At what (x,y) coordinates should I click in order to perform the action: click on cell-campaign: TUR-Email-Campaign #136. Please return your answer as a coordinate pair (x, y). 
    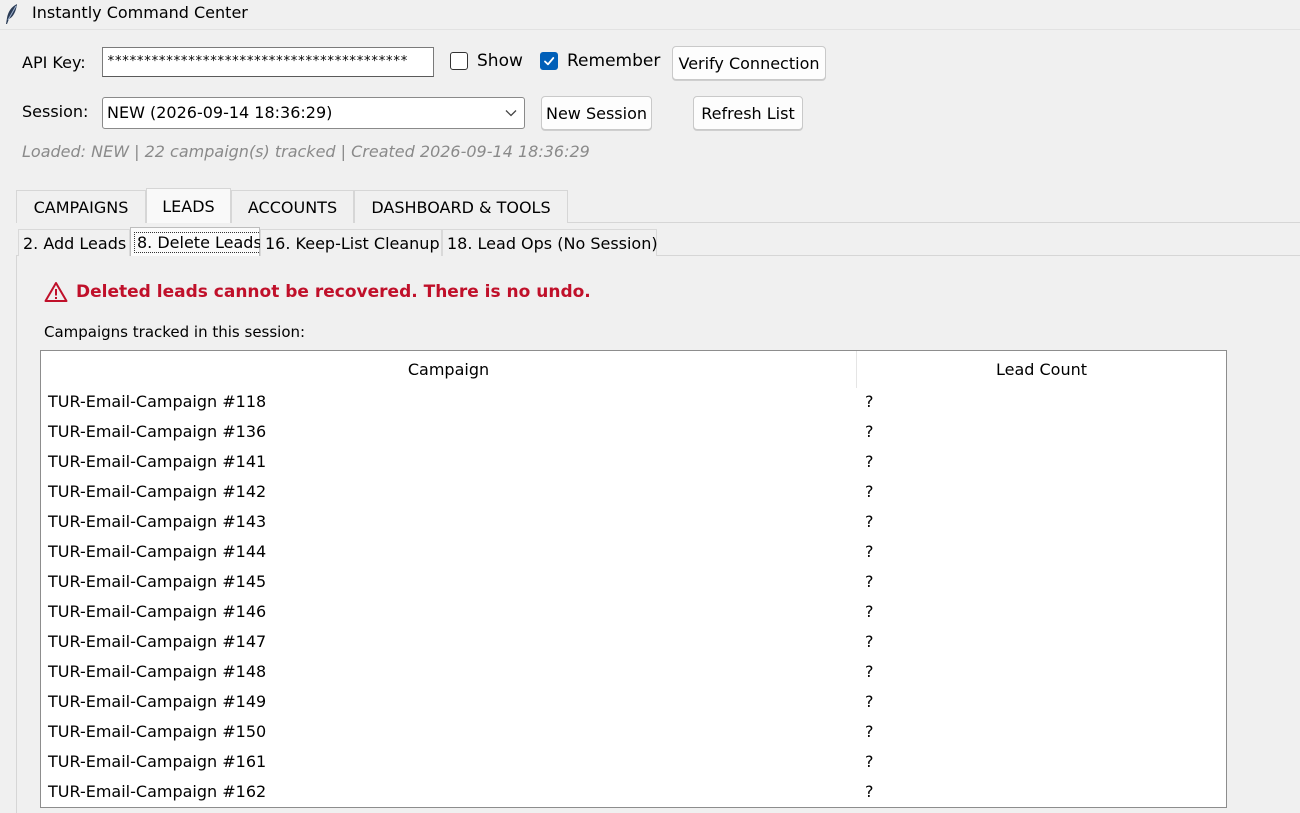
    Looking at the image, I should click on (157, 431).